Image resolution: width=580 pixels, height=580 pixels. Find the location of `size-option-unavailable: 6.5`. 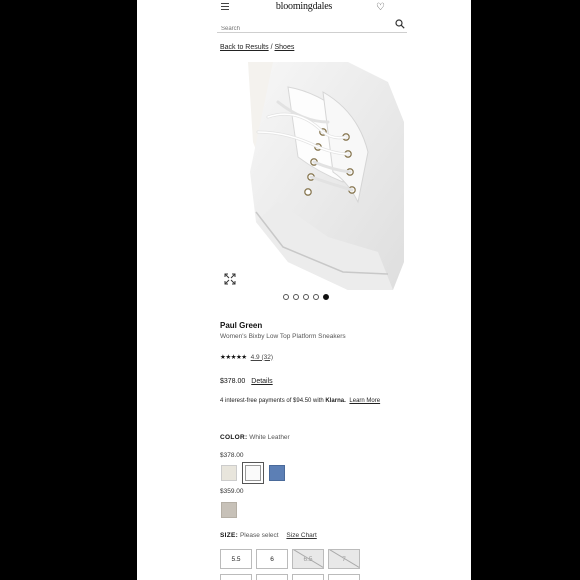

size-option-unavailable: 6.5 is located at coordinates (308, 559).